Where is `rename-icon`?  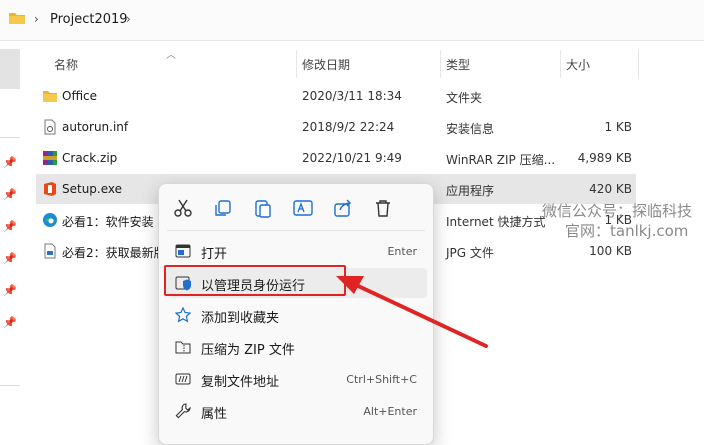
rename-icon is located at coordinates (303, 208).